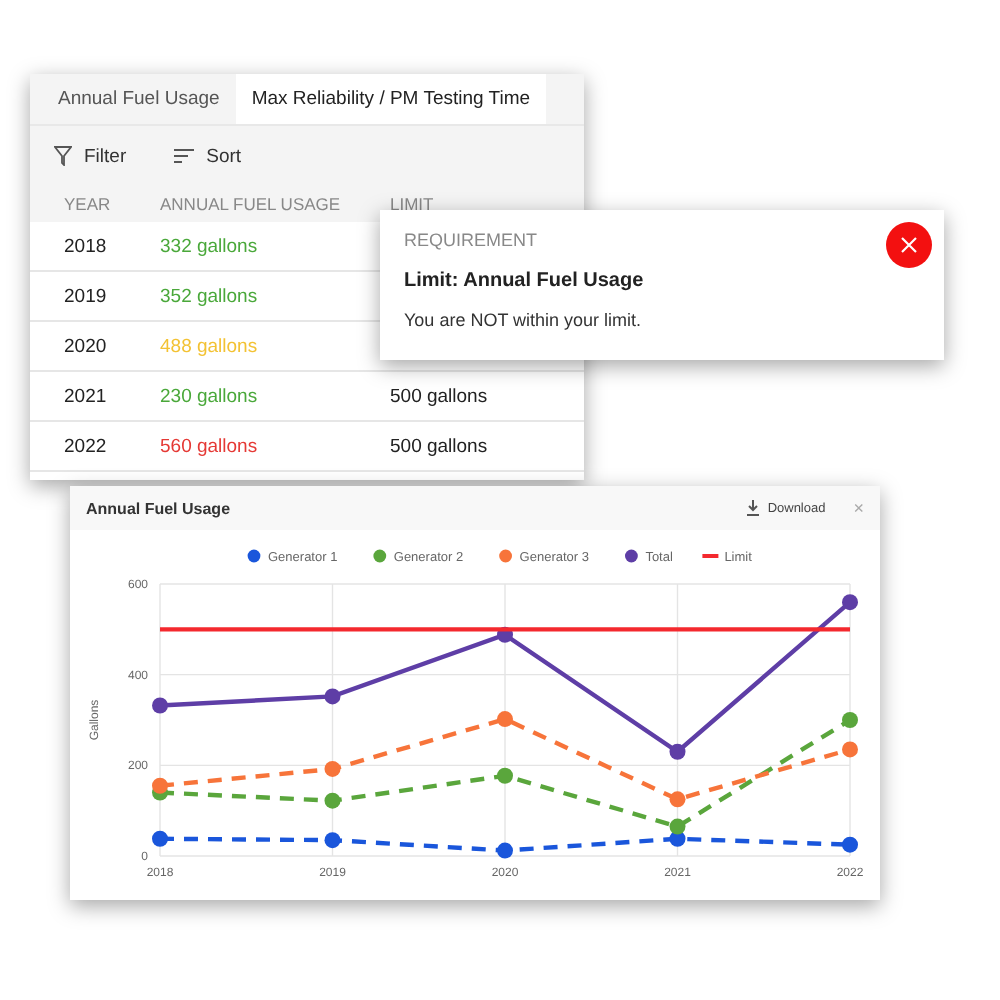  What do you see at coordinates (139, 99) in the screenshot?
I see `tab: Annual Fuel Usage` at bounding box center [139, 99].